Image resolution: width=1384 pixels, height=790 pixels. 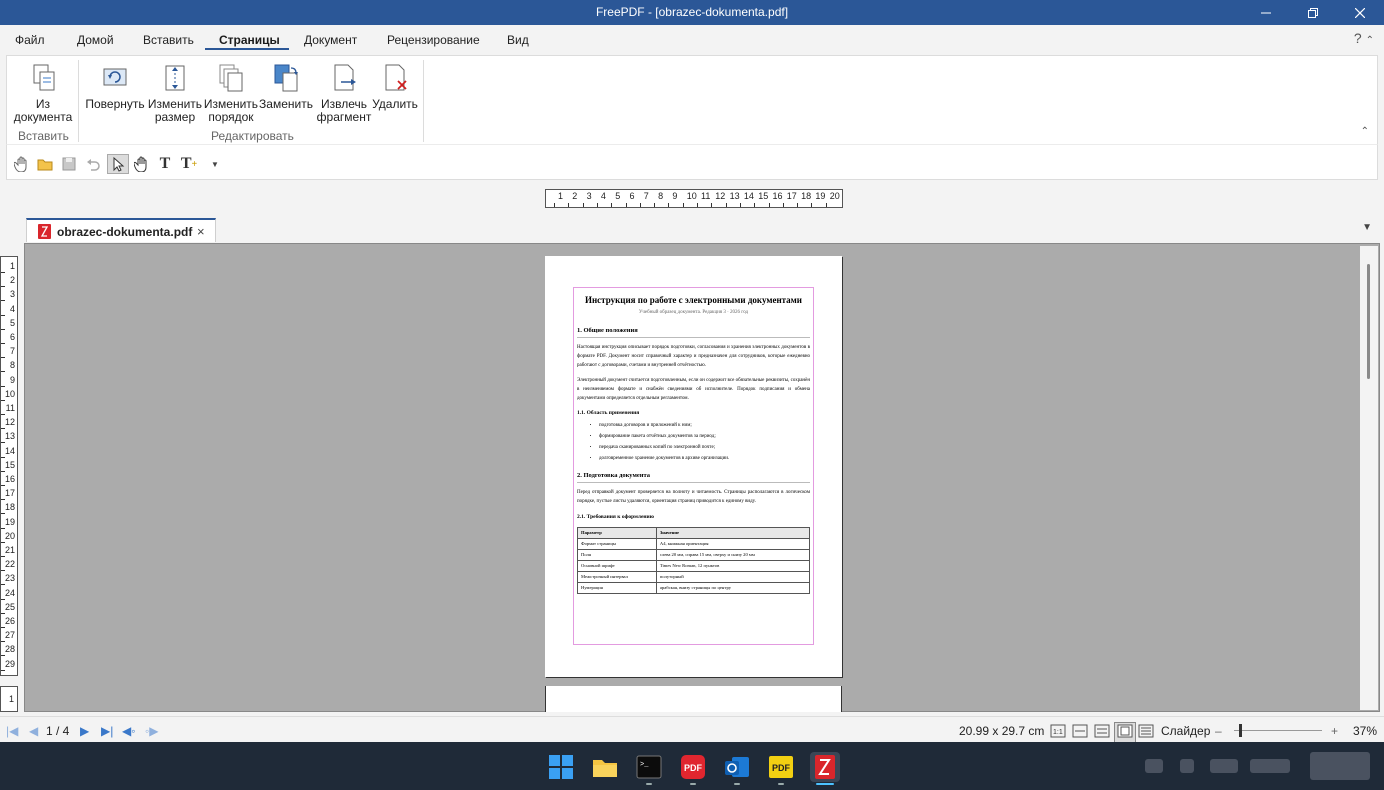 I want to click on ruler-number: 16, so click(x=9, y=479).